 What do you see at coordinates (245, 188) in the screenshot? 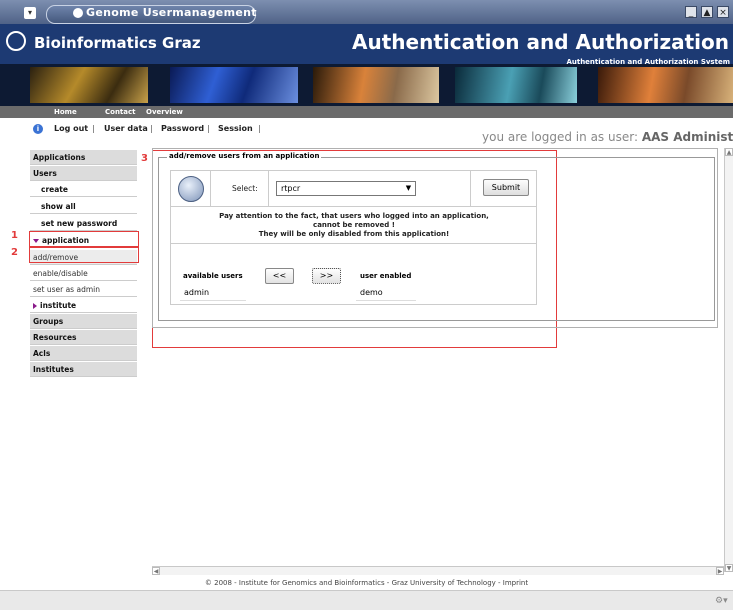
I see `select-label: Select:` at bounding box center [245, 188].